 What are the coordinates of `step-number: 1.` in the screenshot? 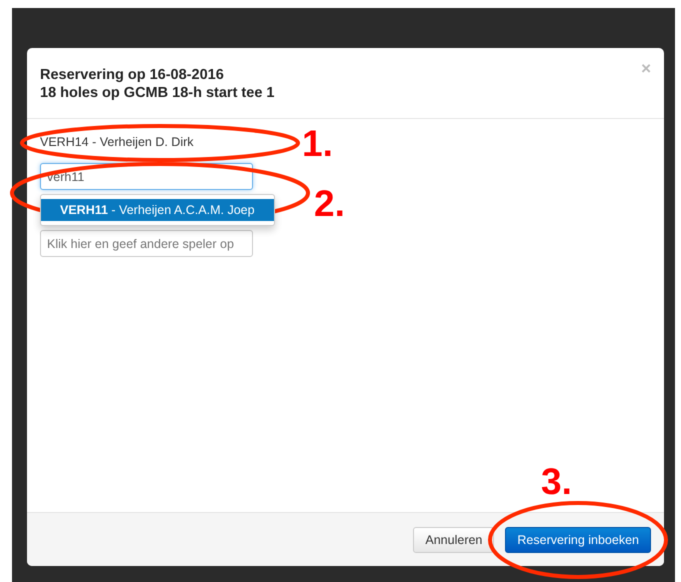 It's located at (317, 143).